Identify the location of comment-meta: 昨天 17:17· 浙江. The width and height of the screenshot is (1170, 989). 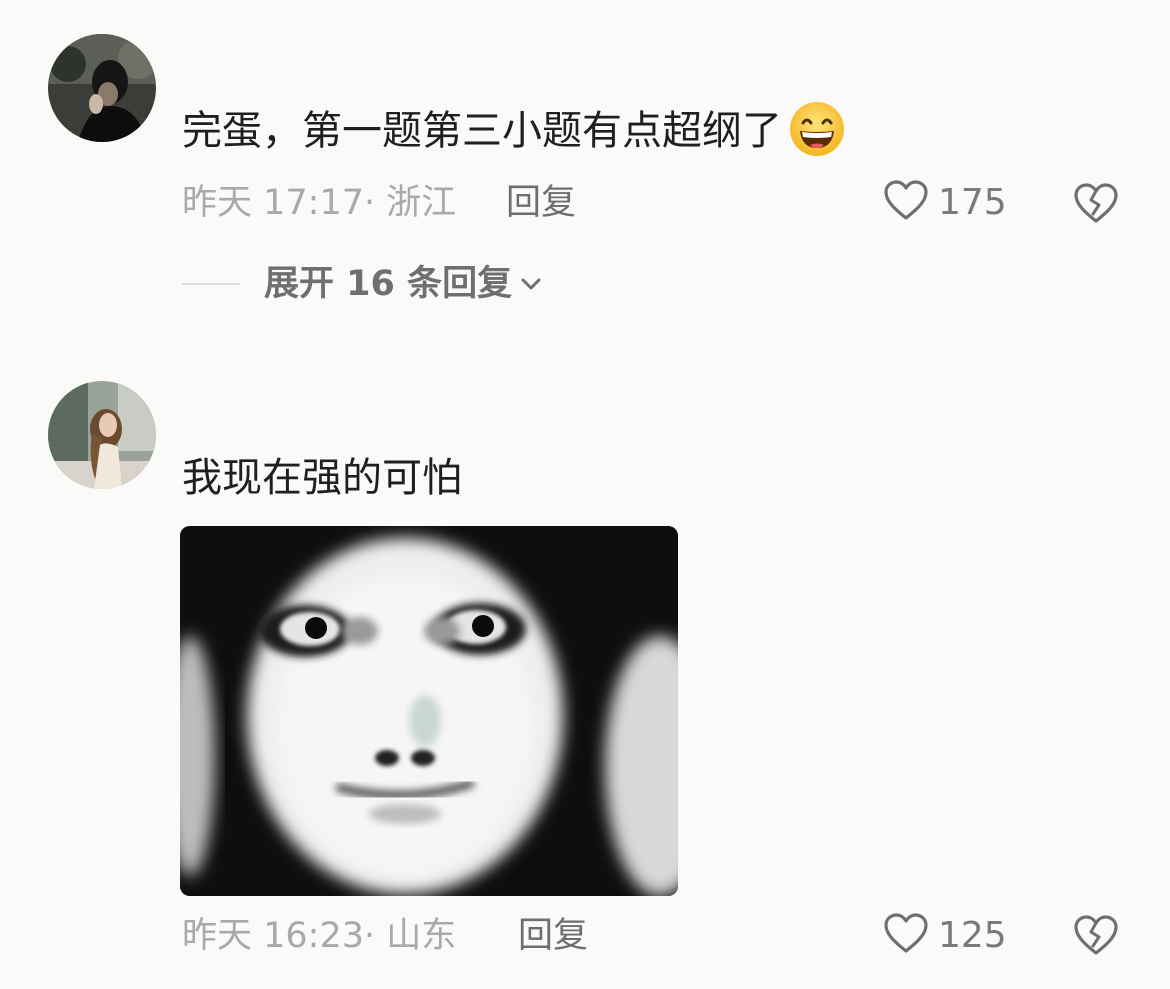
(319, 203).